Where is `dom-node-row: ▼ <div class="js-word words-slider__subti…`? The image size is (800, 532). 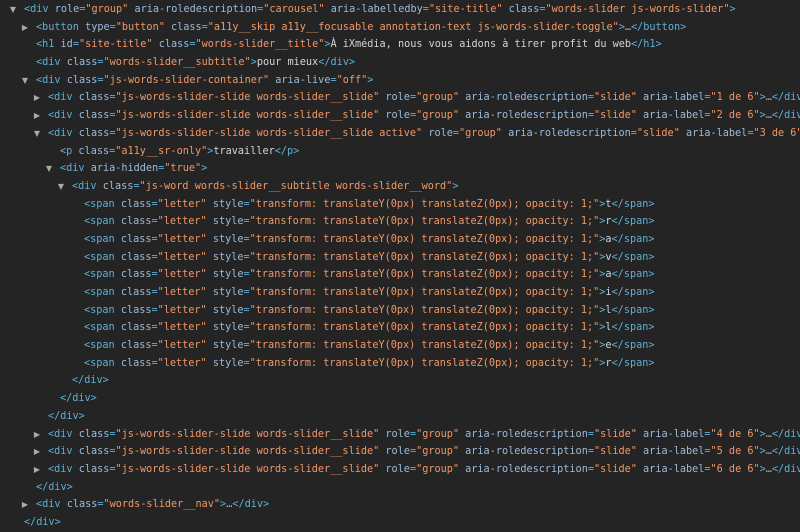
dom-node-row: ▼ <div class="js-word words-slider__subti… is located at coordinates (400, 187).